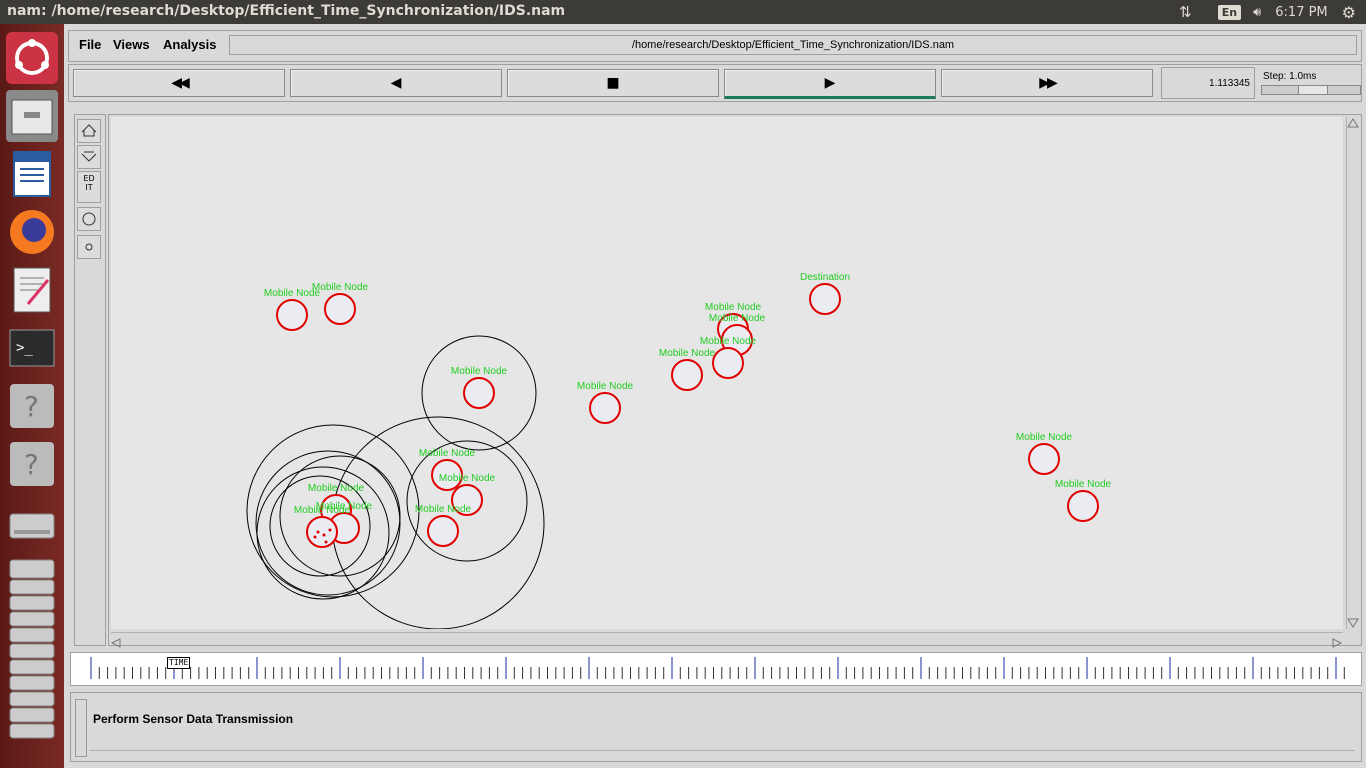  I want to click on step-slider, so click(1311, 90).